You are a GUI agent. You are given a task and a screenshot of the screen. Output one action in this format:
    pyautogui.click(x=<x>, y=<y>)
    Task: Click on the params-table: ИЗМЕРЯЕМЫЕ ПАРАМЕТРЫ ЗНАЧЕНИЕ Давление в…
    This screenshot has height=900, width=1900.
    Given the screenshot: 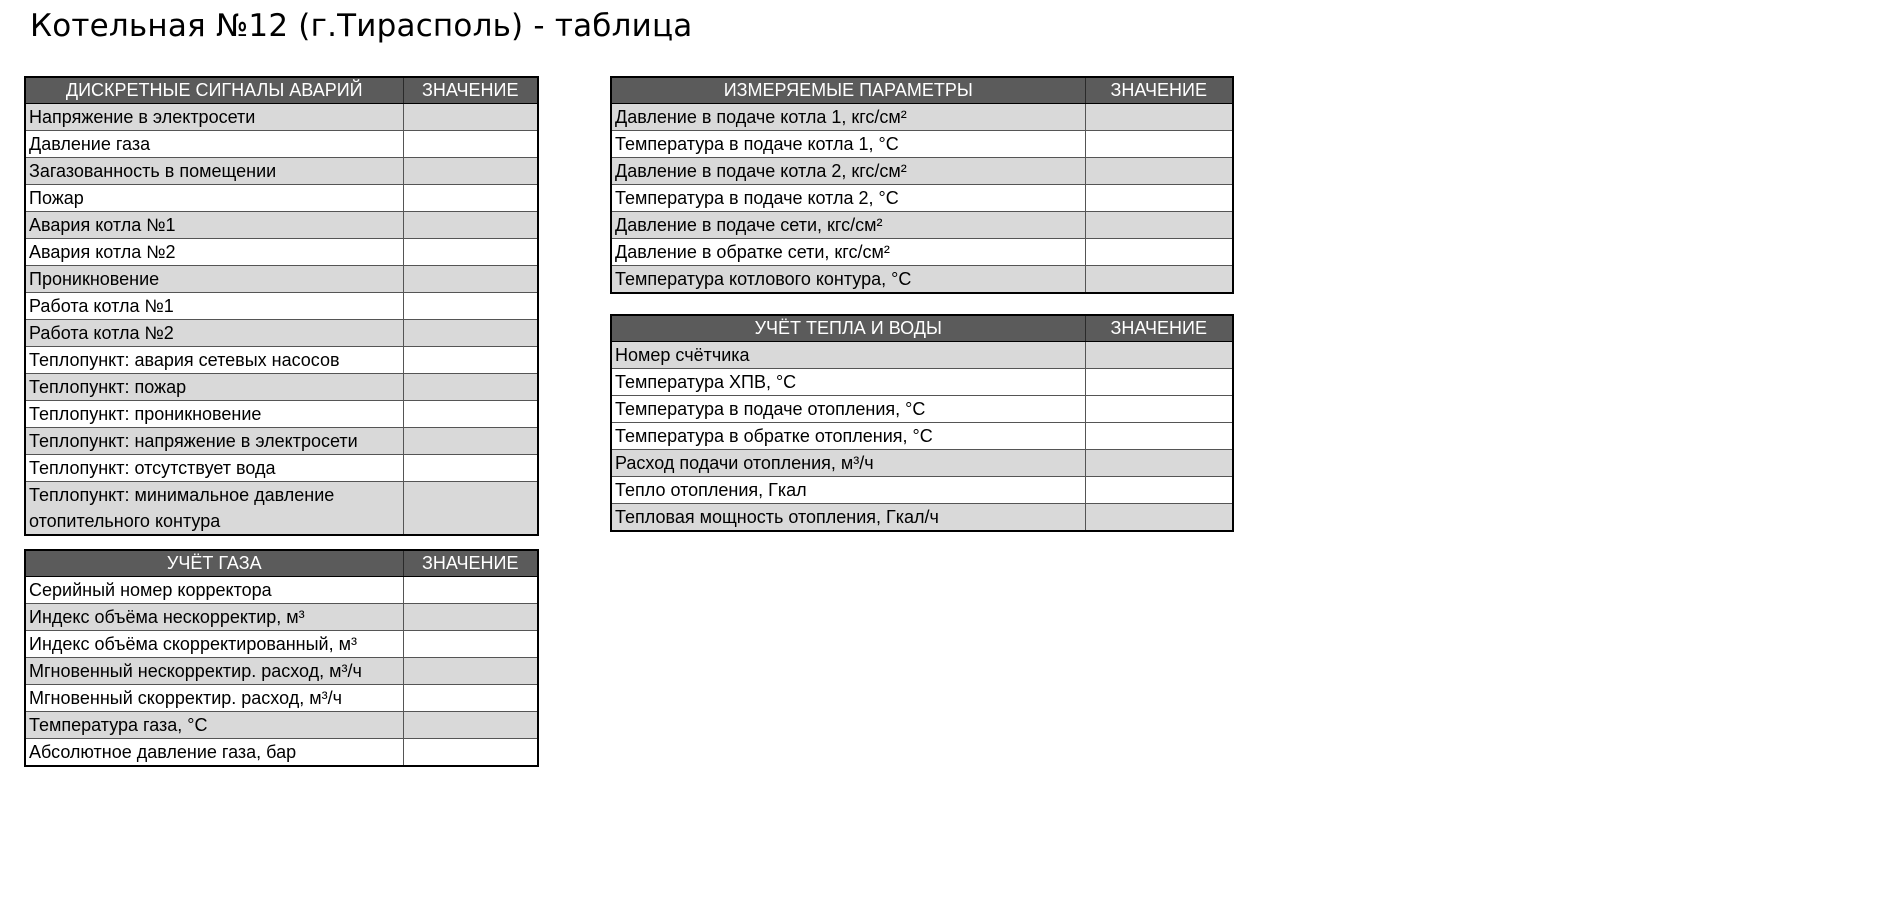 What is the action you would take?
    pyautogui.click(x=922, y=185)
    